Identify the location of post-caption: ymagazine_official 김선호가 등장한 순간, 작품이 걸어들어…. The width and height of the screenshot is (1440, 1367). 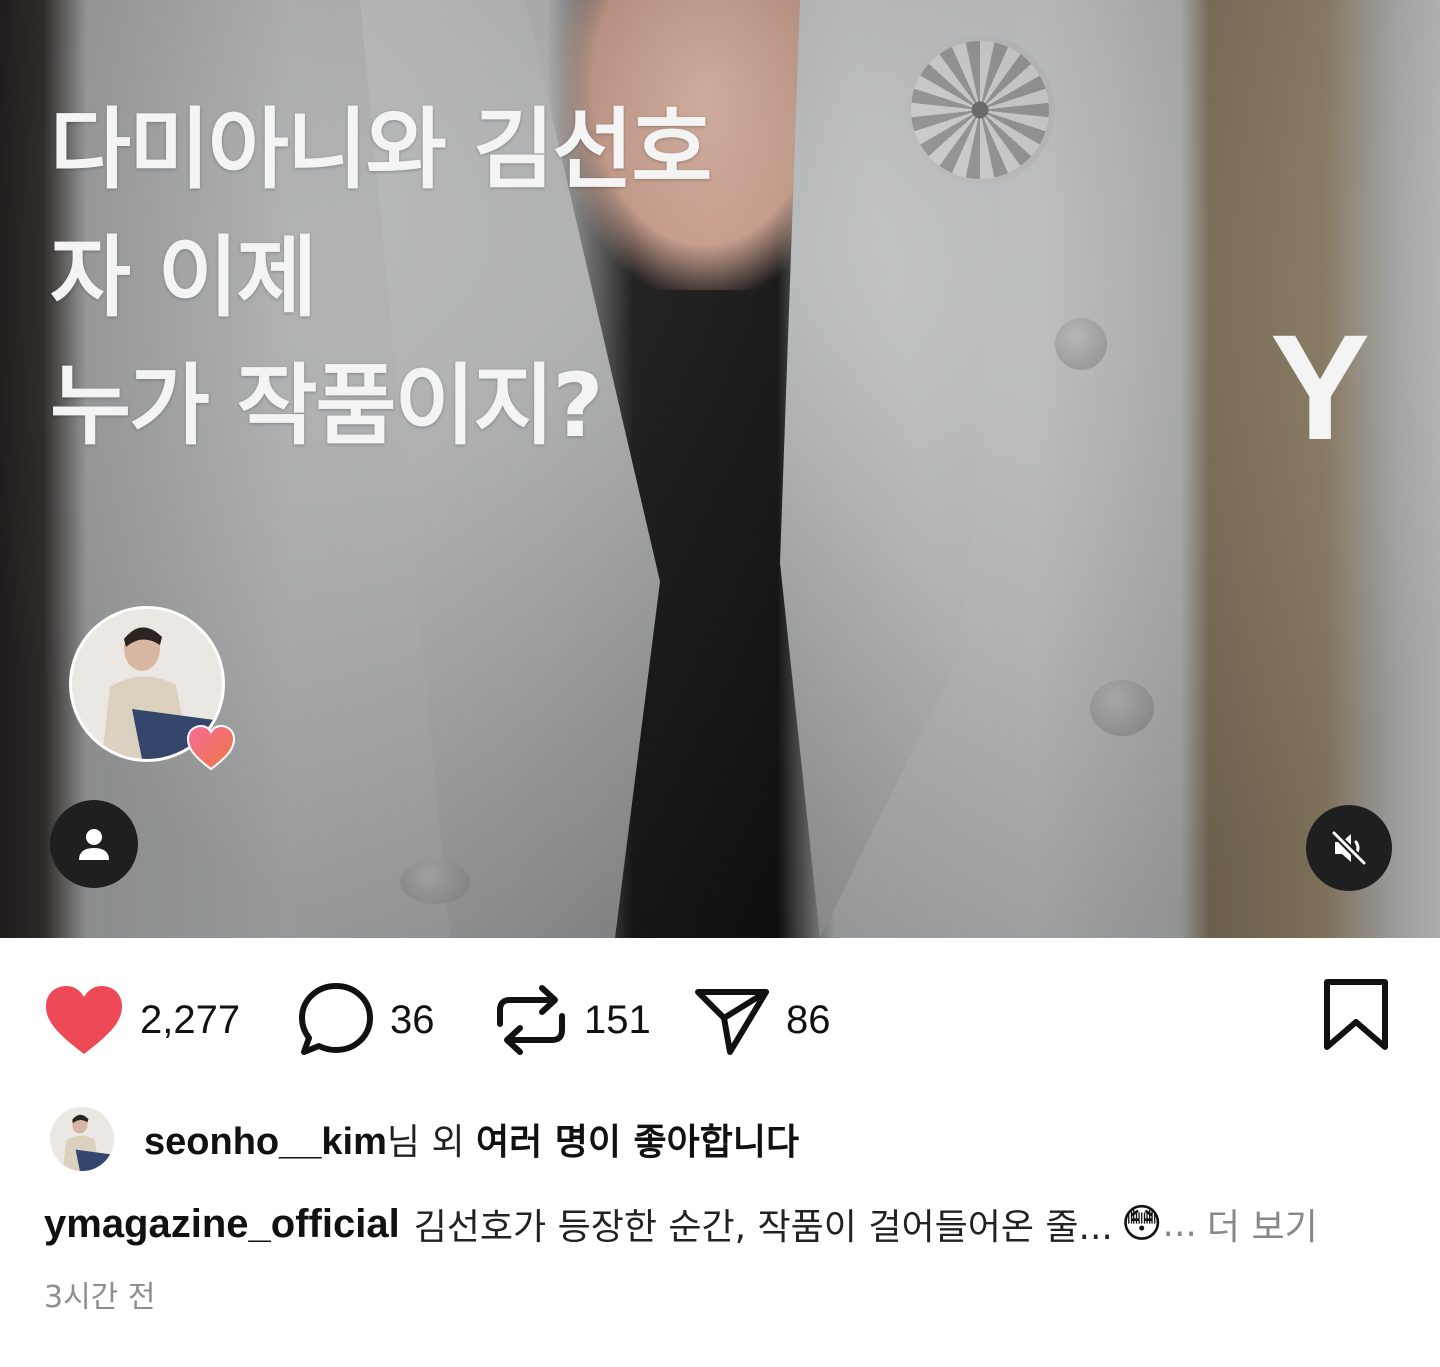
(681, 1224).